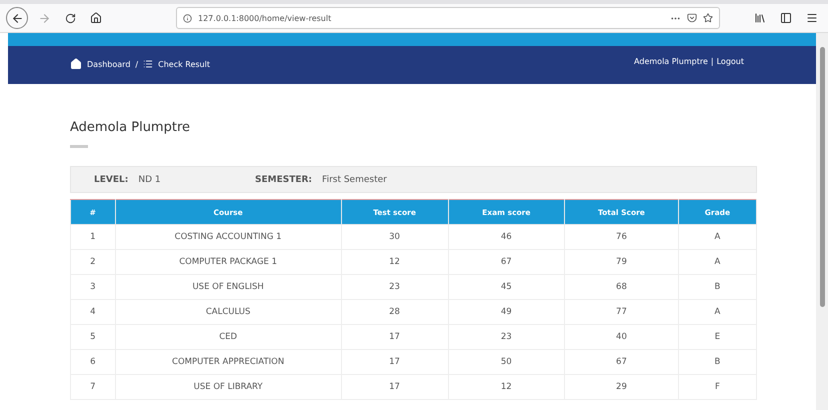 This screenshot has height=410, width=828. What do you see at coordinates (228, 362) in the screenshot?
I see `table-cell: COMPUTER APPRECIATION` at bounding box center [228, 362].